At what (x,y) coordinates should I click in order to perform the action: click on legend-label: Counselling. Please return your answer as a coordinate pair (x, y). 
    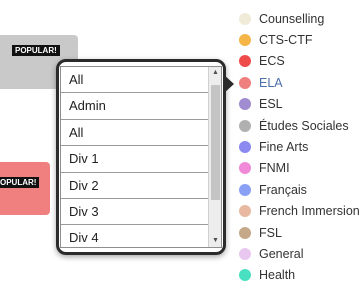
    Looking at the image, I should click on (292, 18).